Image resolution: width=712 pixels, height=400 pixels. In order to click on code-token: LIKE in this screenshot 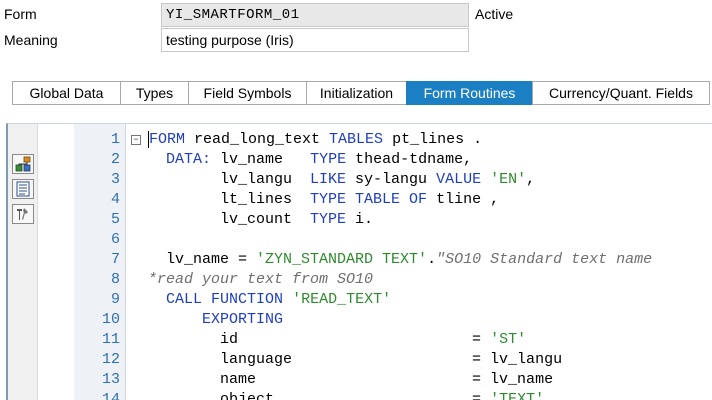, I will do `click(328, 179)`.